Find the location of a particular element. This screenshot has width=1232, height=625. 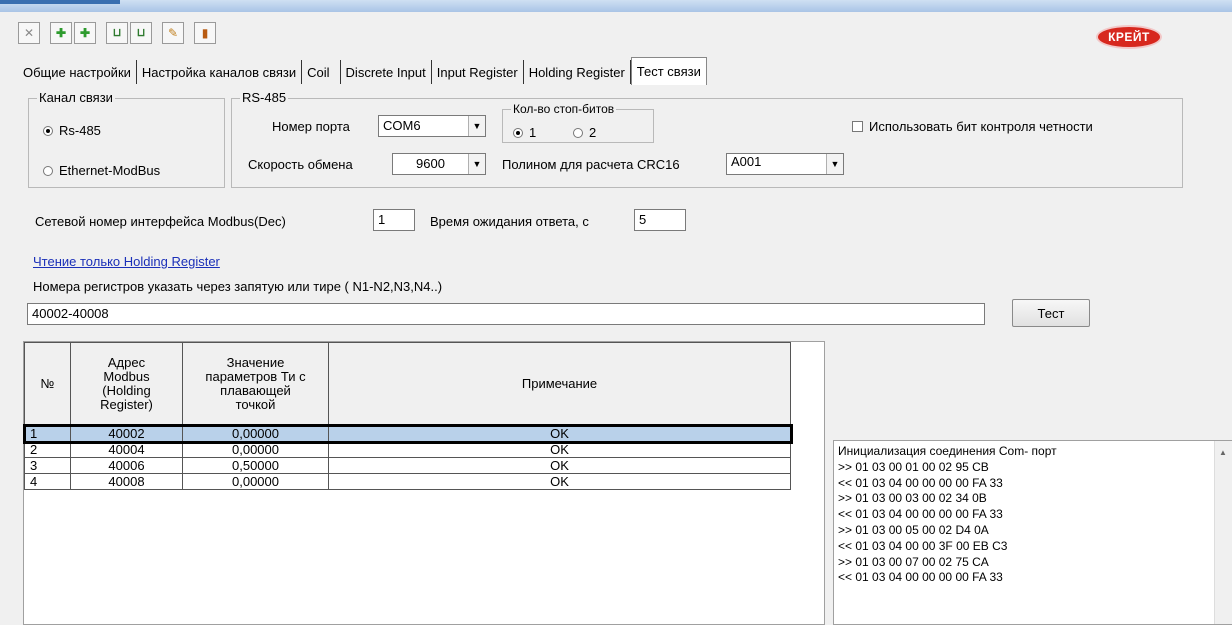

radio-stopbit-2: 2 is located at coordinates (584, 132).